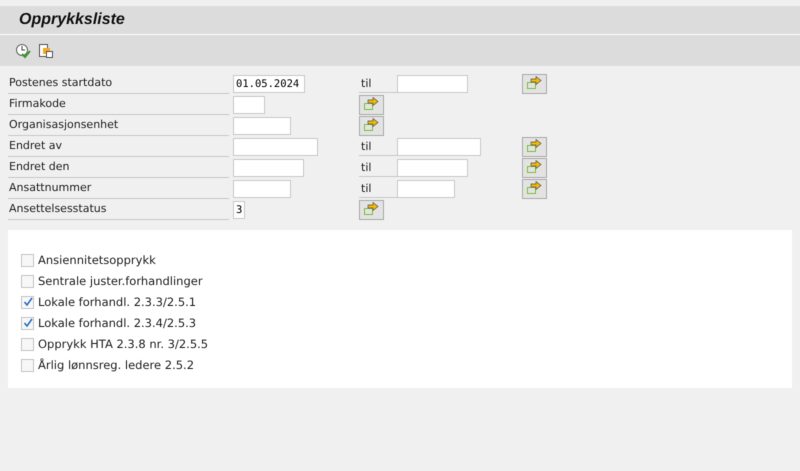 The width and height of the screenshot is (800, 471). What do you see at coordinates (116, 365) in the screenshot?
I see `checkbox-label: Årlig lønnsreg. ledere 2.5.2` at bounding box center [116, 365].